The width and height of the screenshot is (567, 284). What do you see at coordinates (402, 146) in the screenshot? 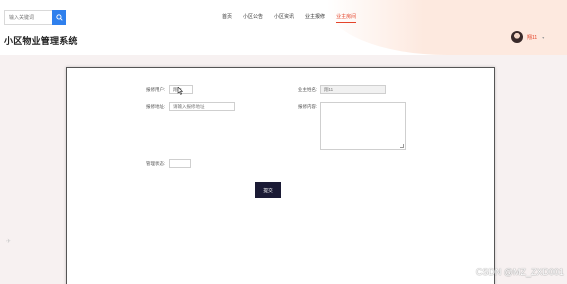
I see `resize-handle` at bounding box center [402, 146].